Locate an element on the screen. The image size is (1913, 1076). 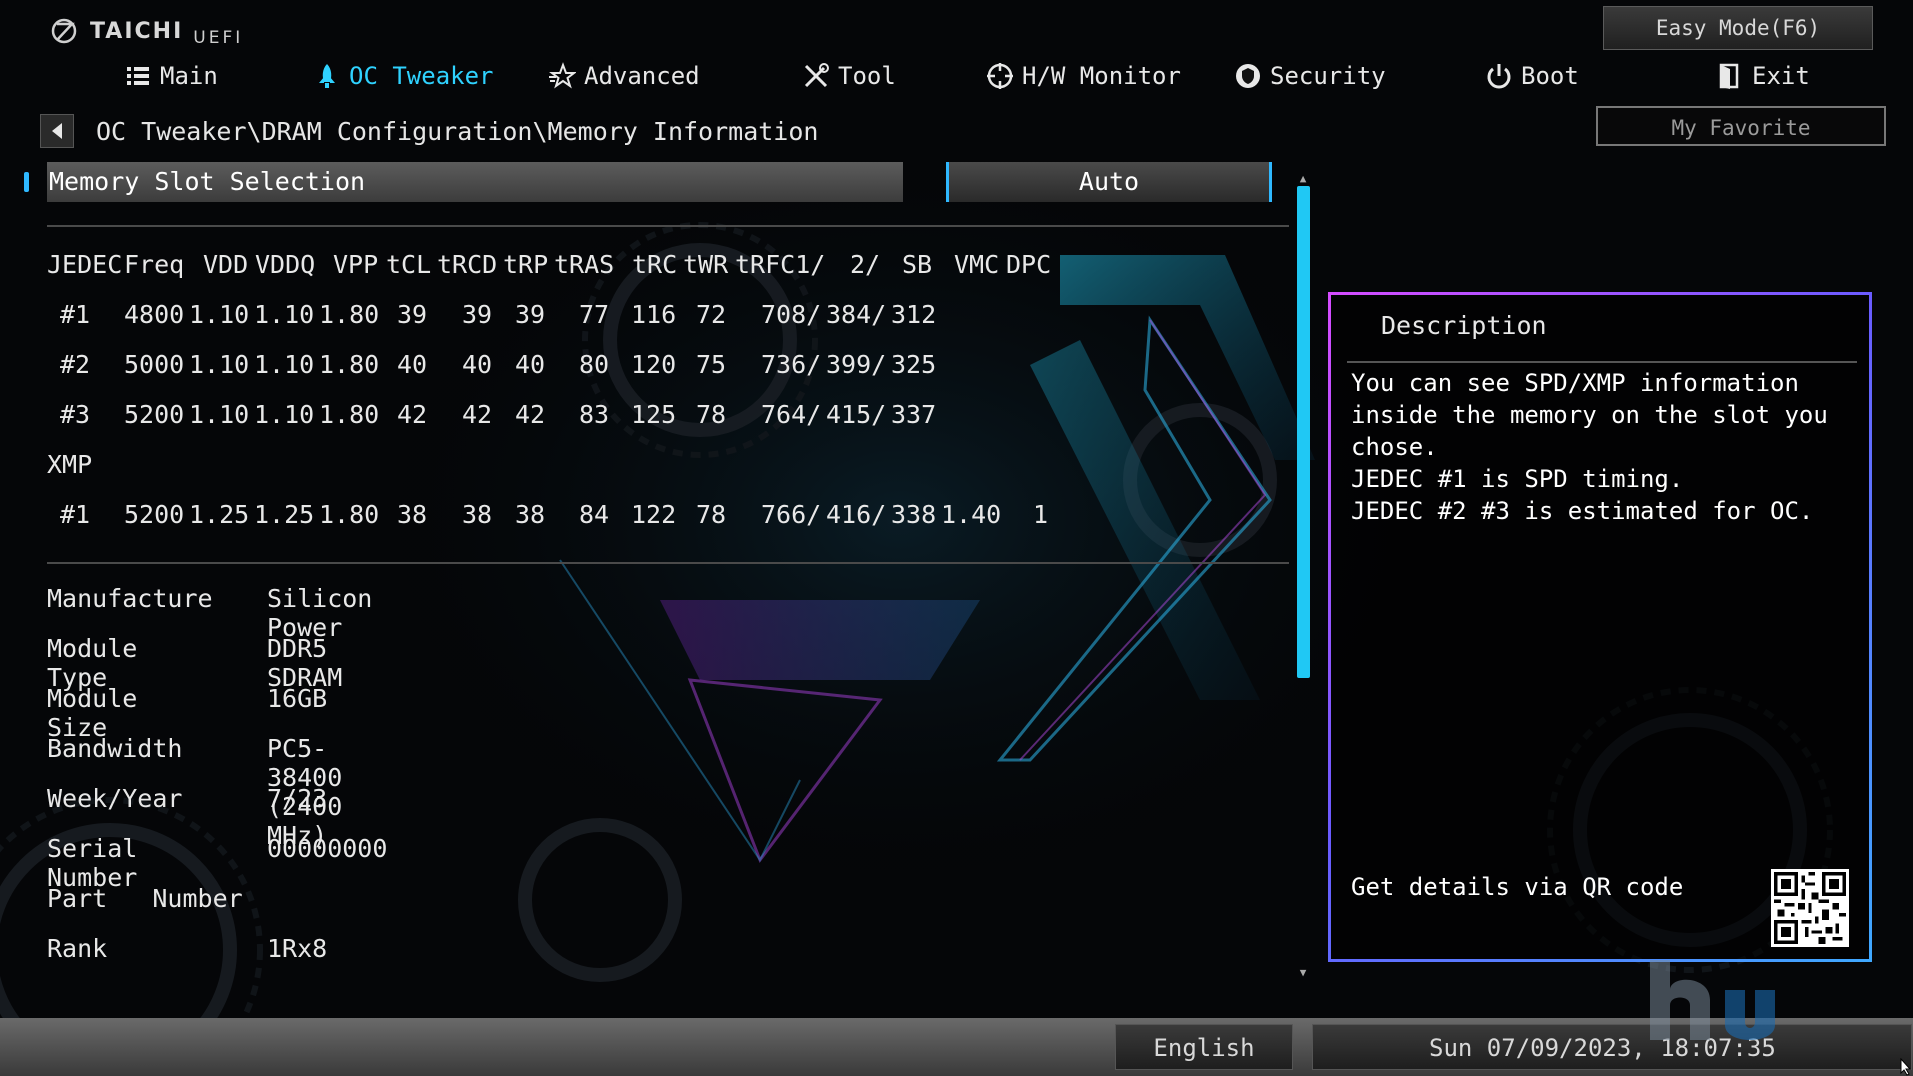
description-line: chose. is located at coordinates (1394, 447).